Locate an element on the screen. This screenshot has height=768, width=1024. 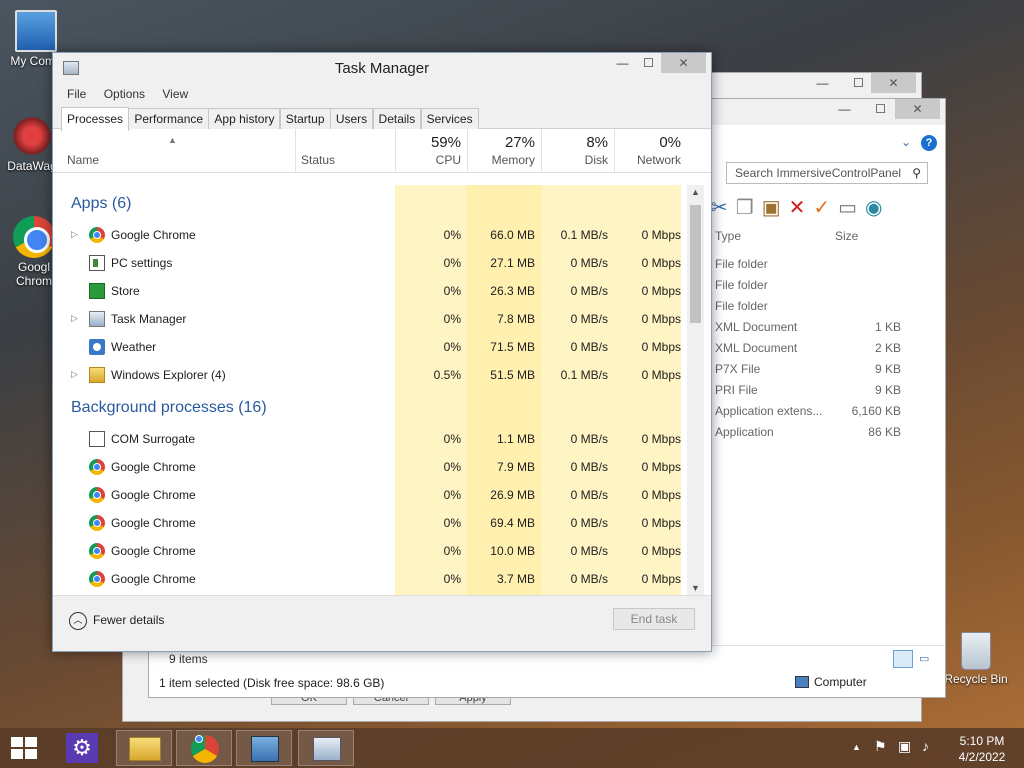
column-header-network: Network is located at coordinates (647, 160).